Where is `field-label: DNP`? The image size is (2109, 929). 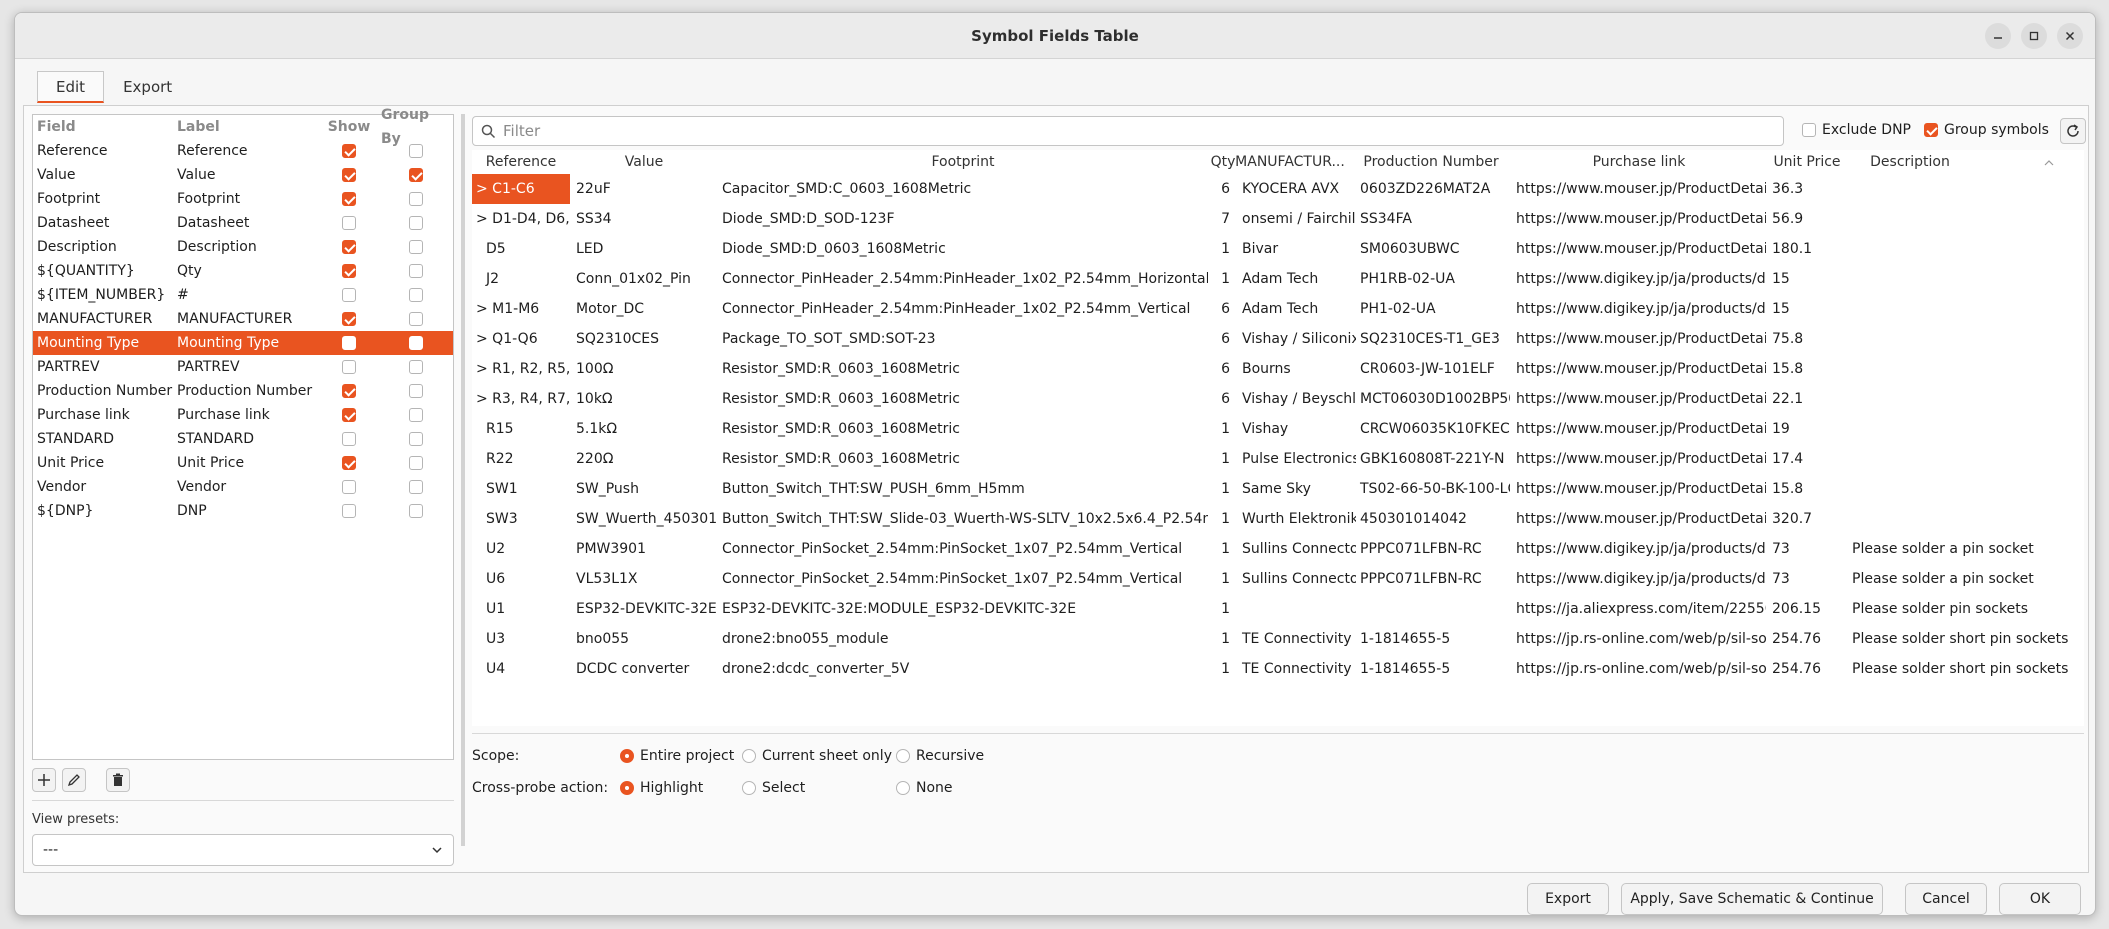 field-label: DNP is located at coordinates (245, 511).